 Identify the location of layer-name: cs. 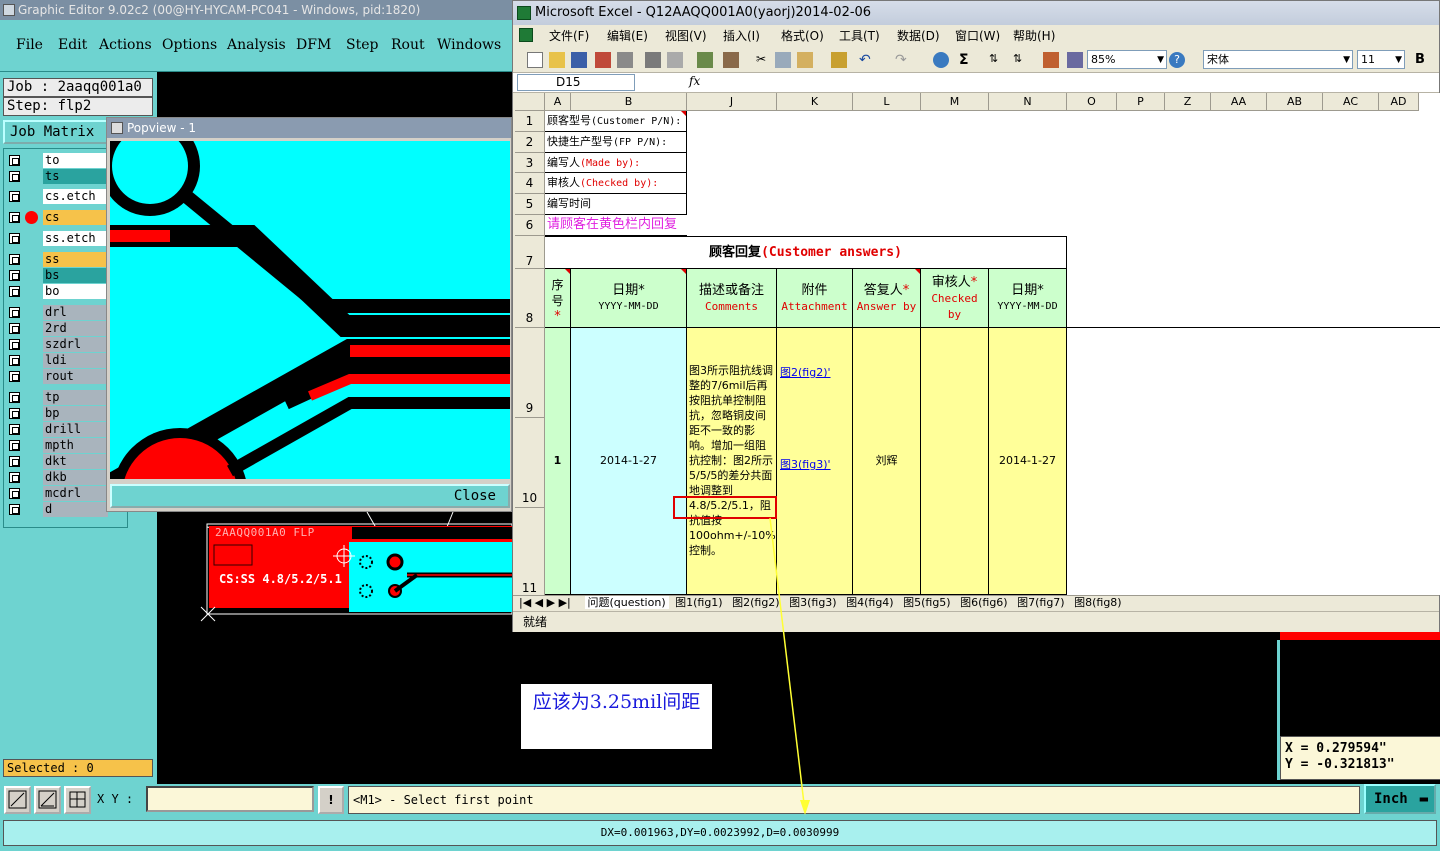
(75, 217).